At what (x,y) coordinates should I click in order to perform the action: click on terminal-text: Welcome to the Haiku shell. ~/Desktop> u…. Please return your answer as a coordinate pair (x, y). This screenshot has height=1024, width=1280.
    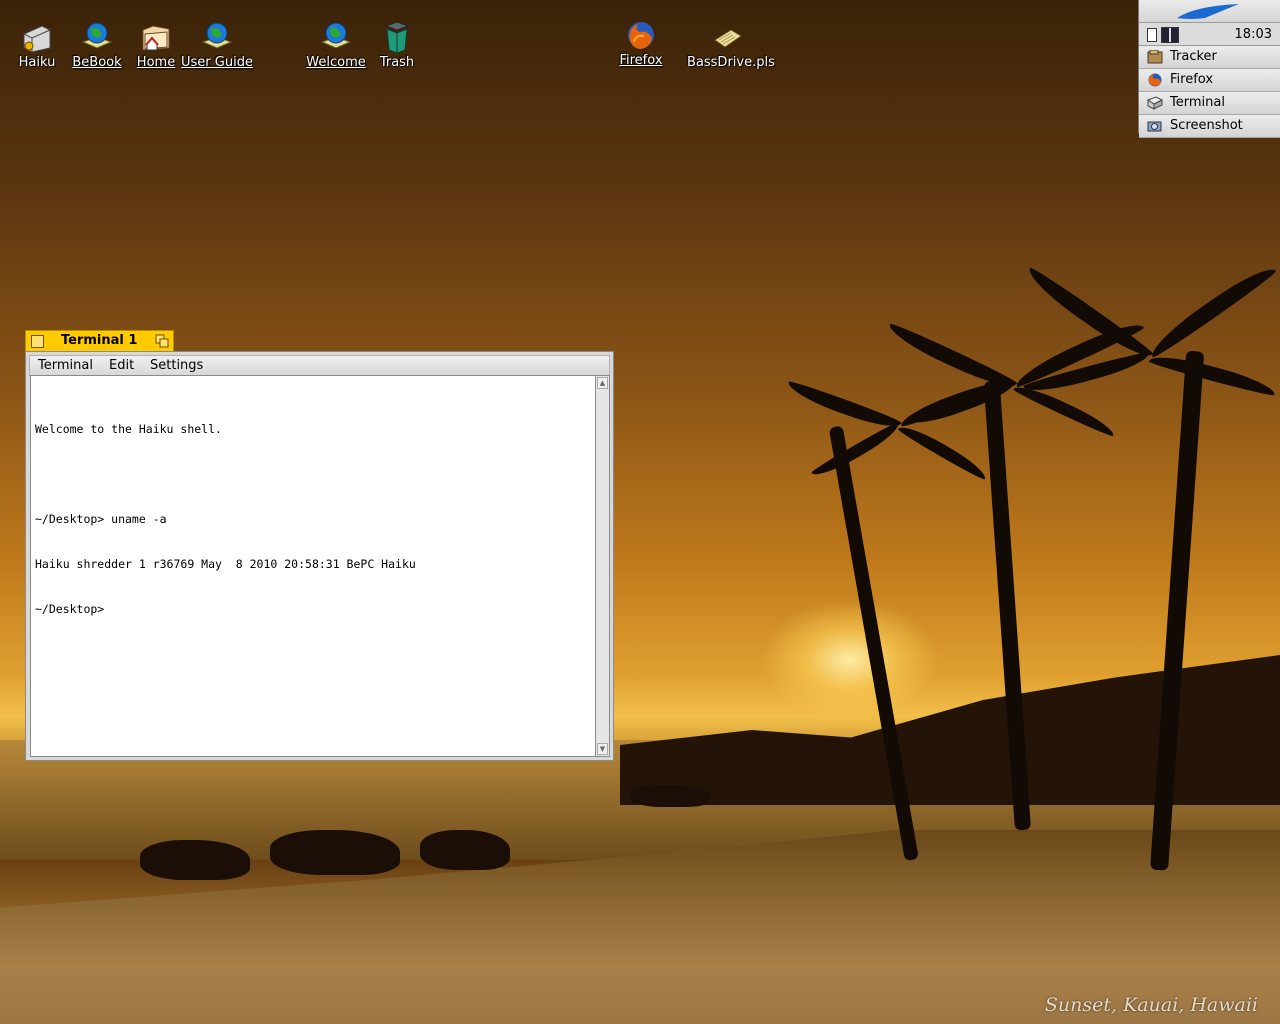
    Looking at the image, I should click on (225, 519).